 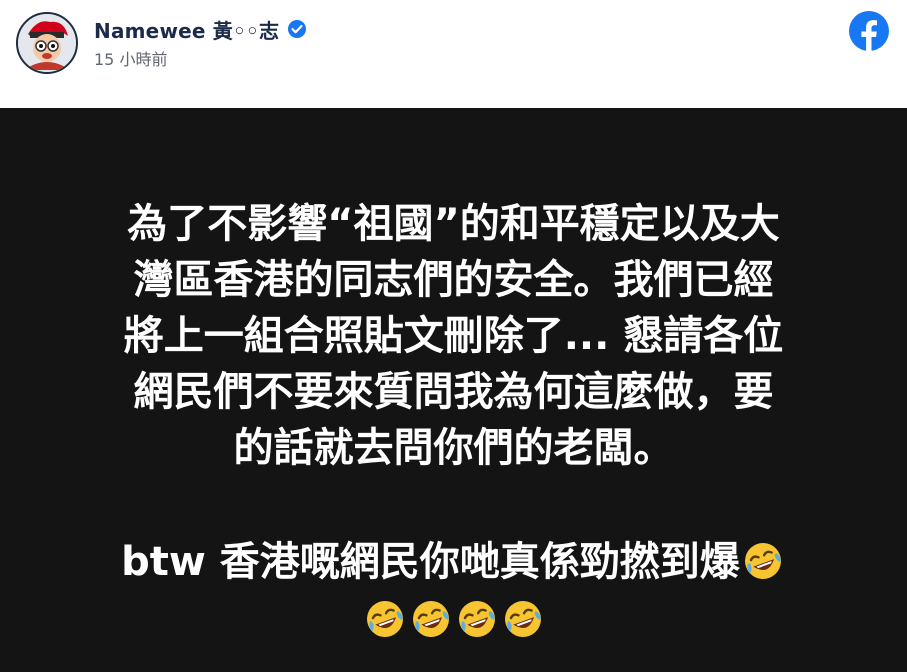 What do you see at coordinates (453, 224) in the screenshot?
I see `post-line: 為了不影響“祖國”的和平穩定以及大` at bounding box center [453, 224].